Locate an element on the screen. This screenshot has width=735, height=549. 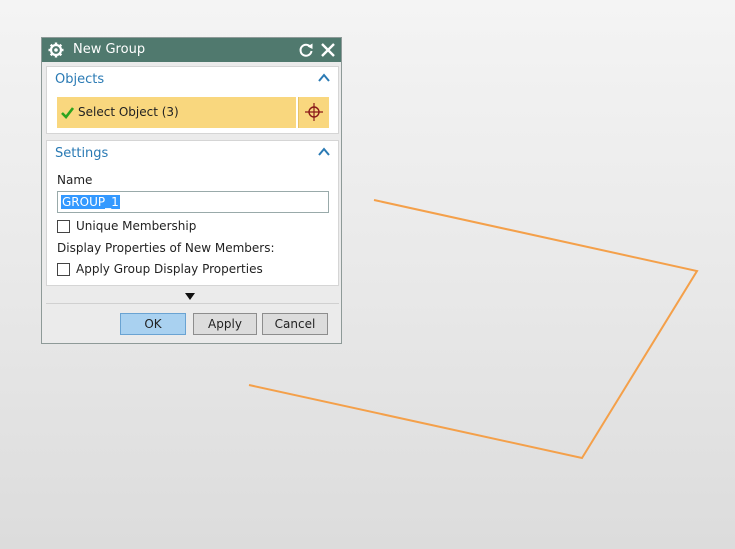
crosshair-select-button is located at coordinates (313, 112).